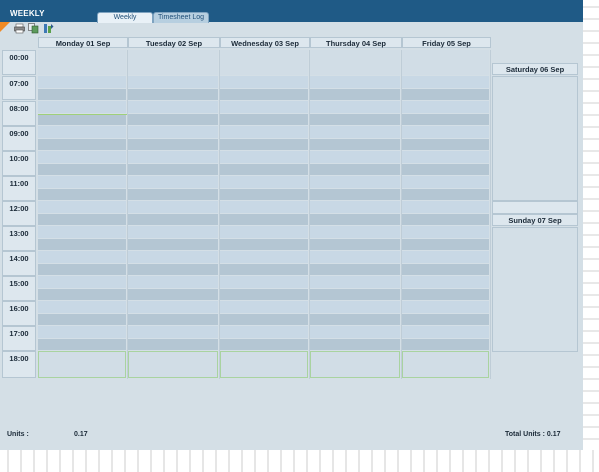 The width and height of the screenshot is (599, 472). I want to click on day-panel-sunday, so click(535, 289).